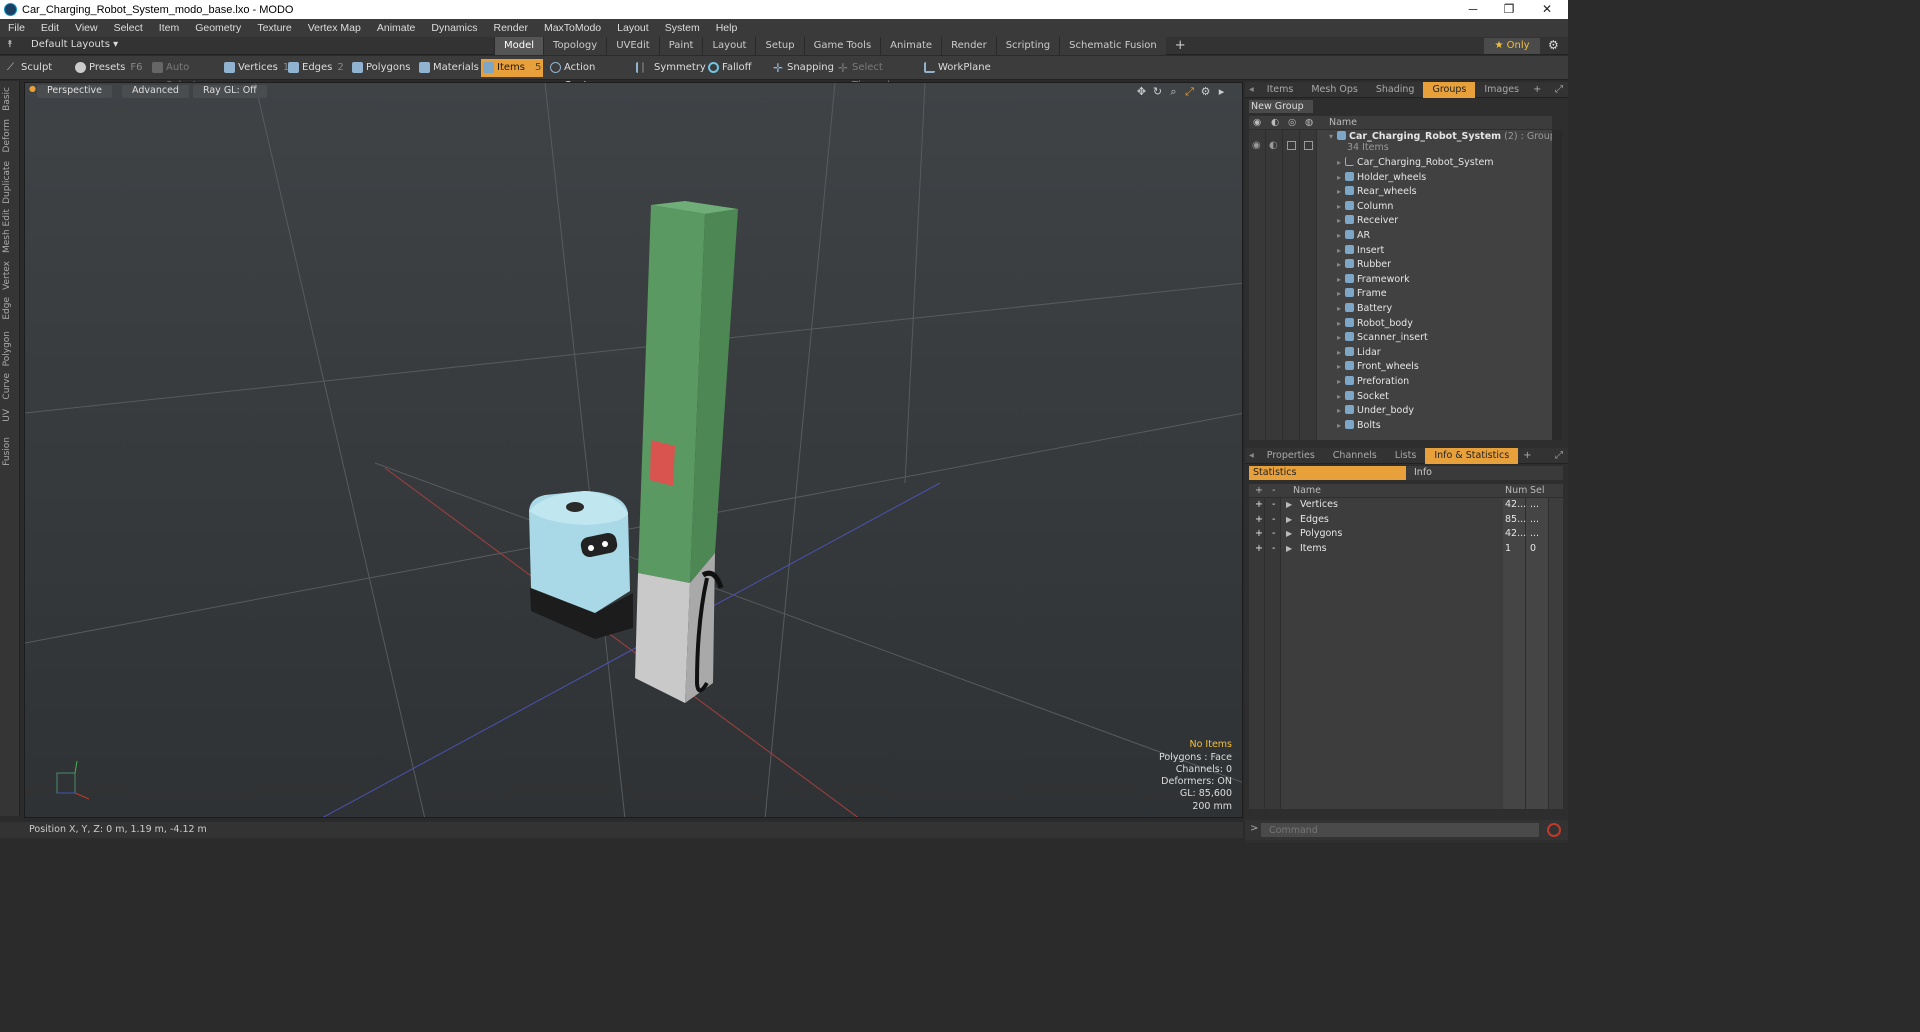 Image resolution: width=1920 pixels, height=1032 pixels. Describe the element at coordinates (255, 68) in the screenshot. I see `vertices-button: Vertices 1` at that location.